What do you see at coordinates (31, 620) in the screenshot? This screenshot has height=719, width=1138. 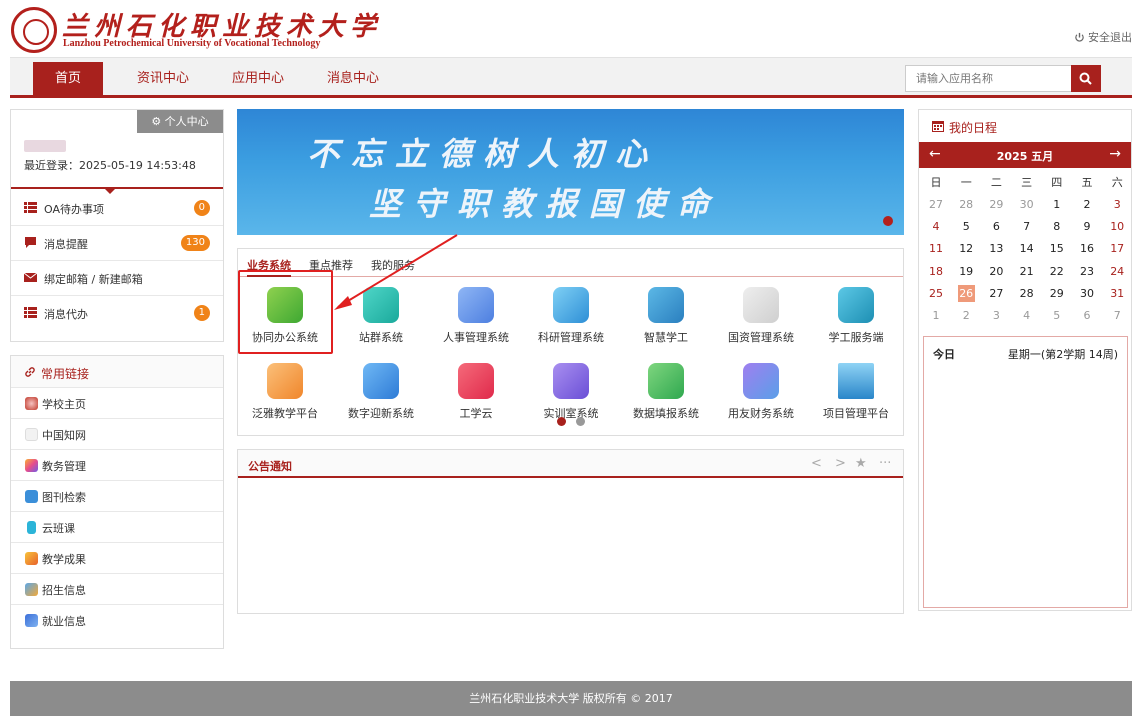 I see `employment-icon` at bounding box center [31, 620].